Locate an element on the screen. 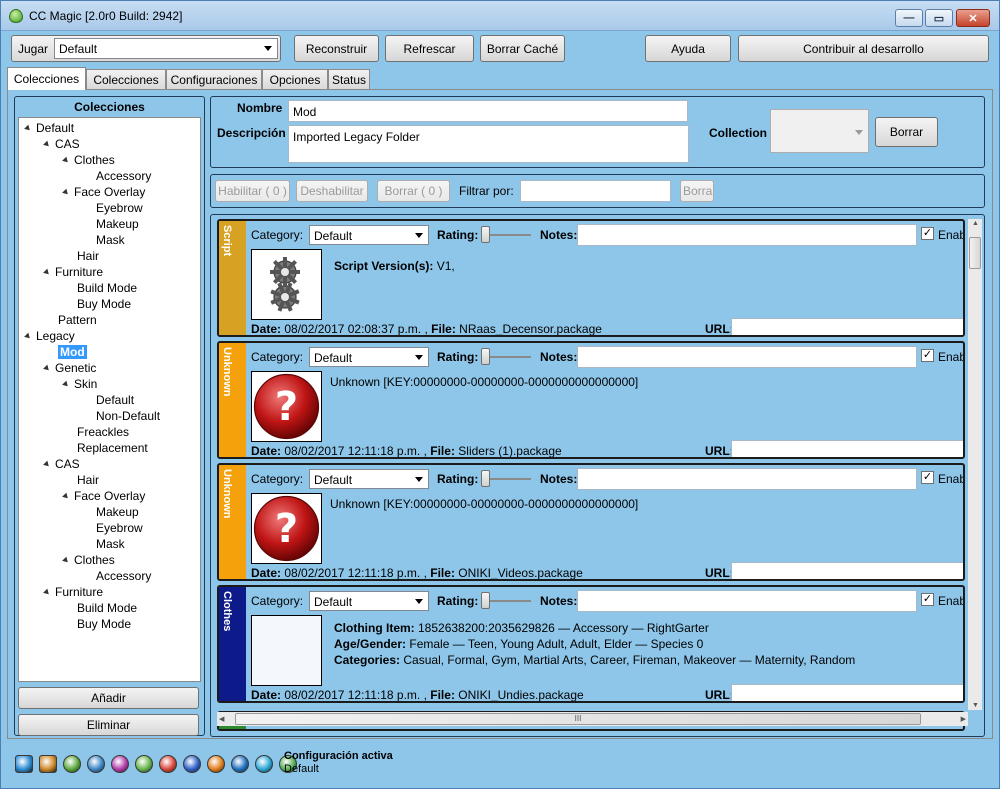  horizontal-scrollbar: ◀ III ▶ is located at coordinates (592, 719).